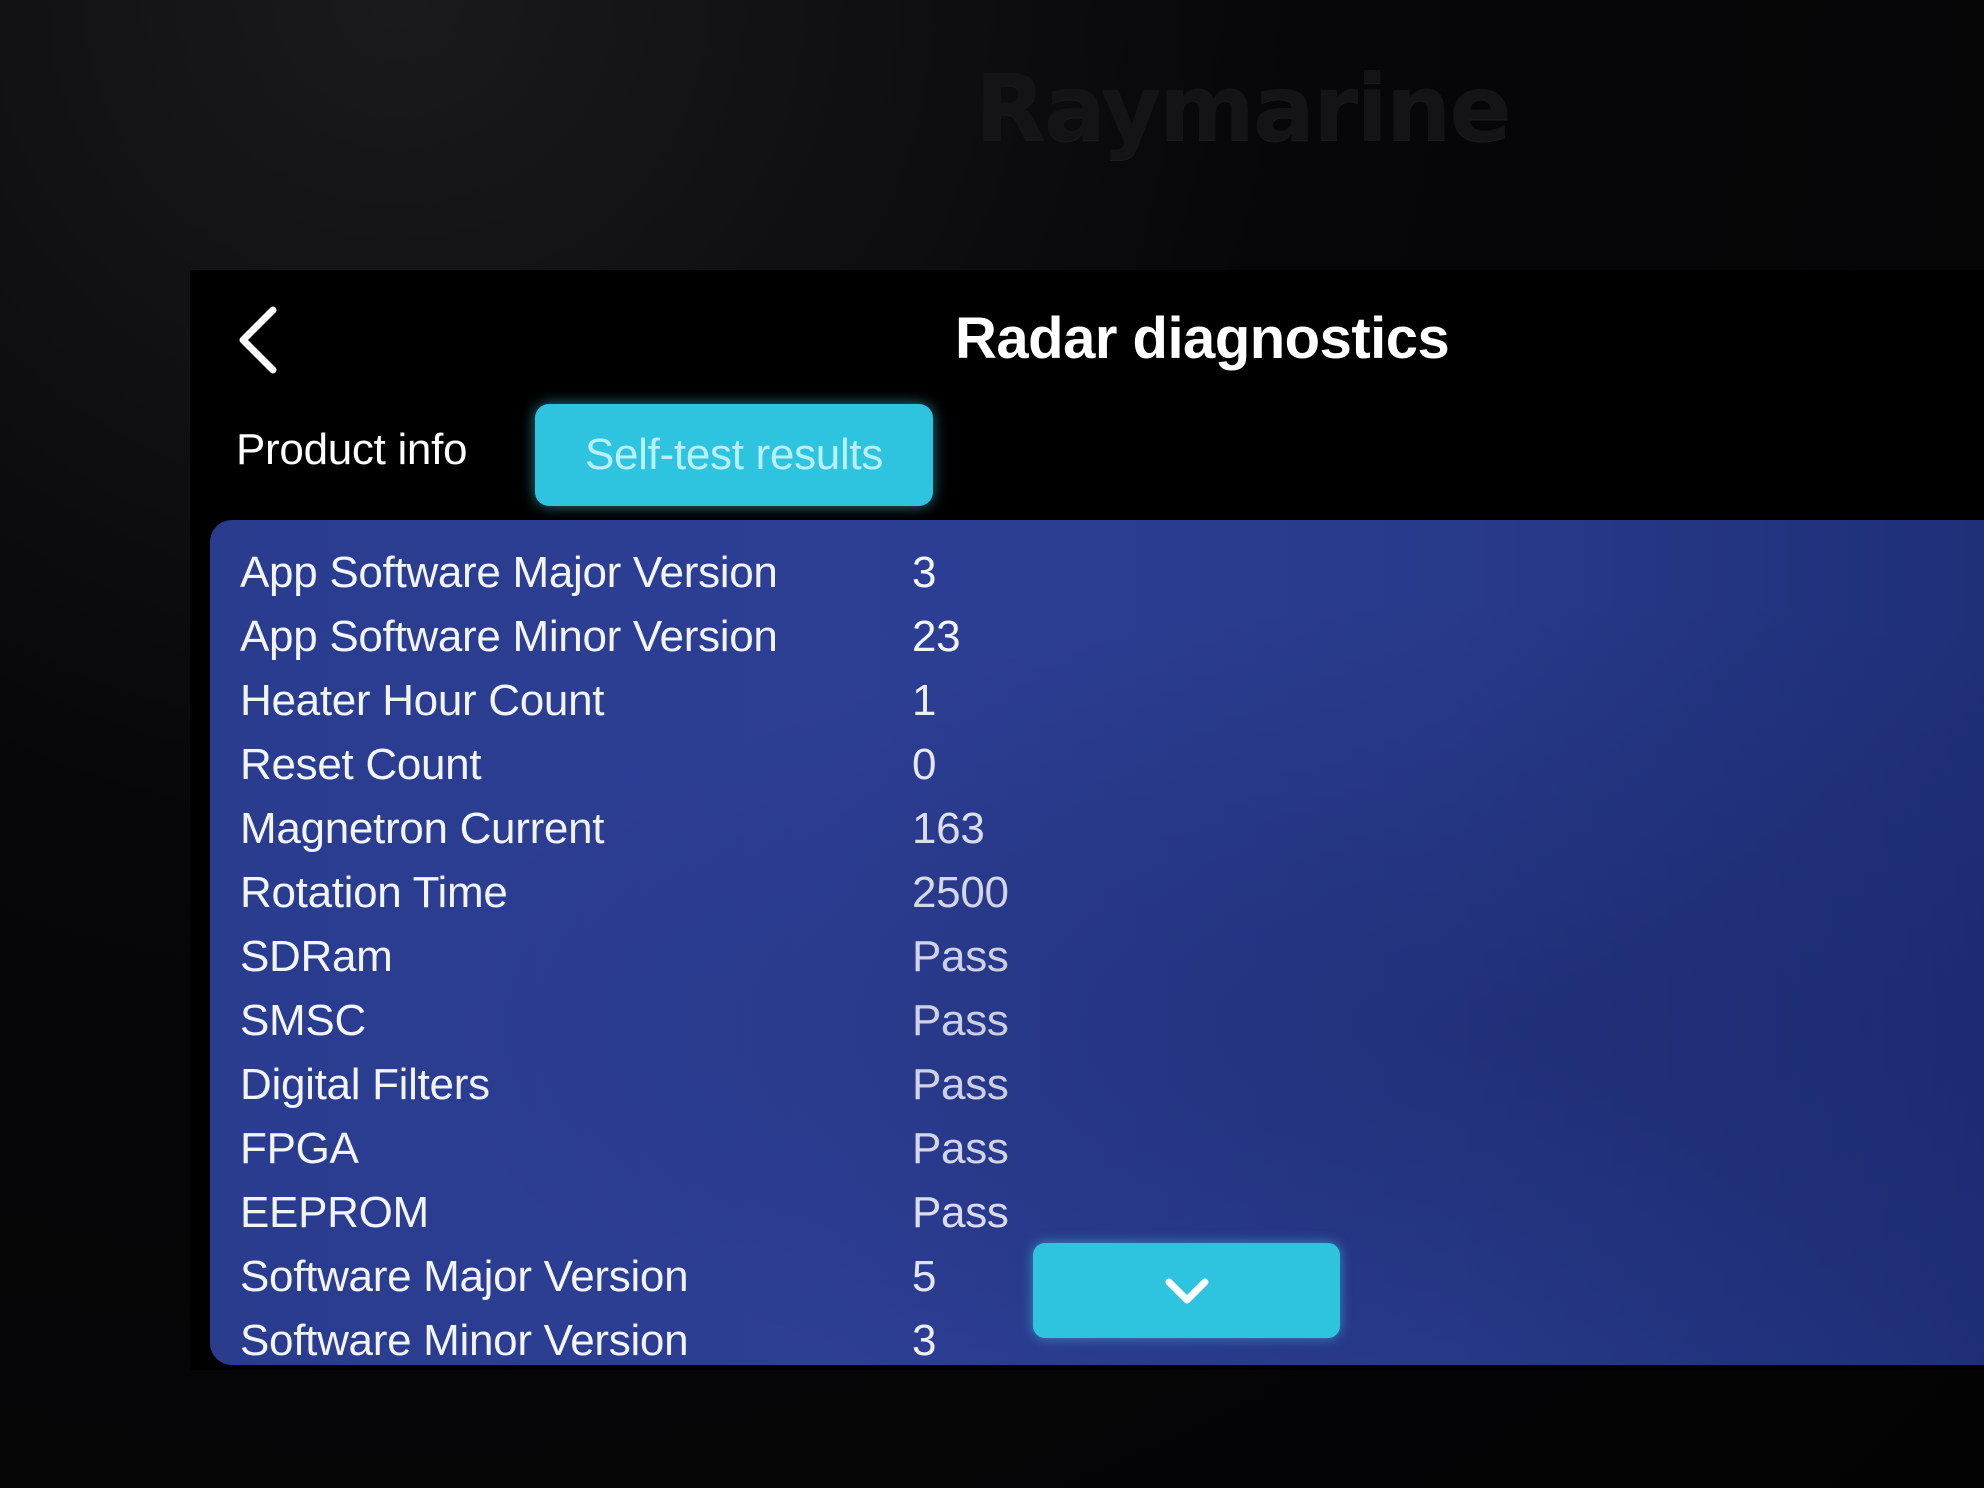 Image resolution: width=1984 pixels, height=1488 pixels. I want to click on result-row: Heater Hour Count 1, so click(740, 700).